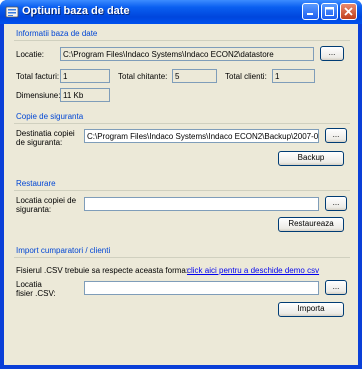  Describe the element at coordinates (182, 123) in the screenshot. I see `backup-group-divider` at that location.